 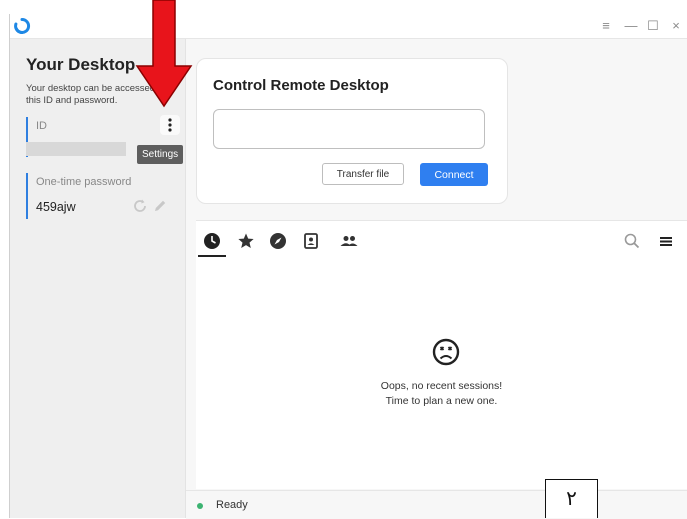 What do you see at coordinates (301, 85) in the screenshot?
I see `control-remote-title: Control Remote Desktop` at bounding box center [301, 85].